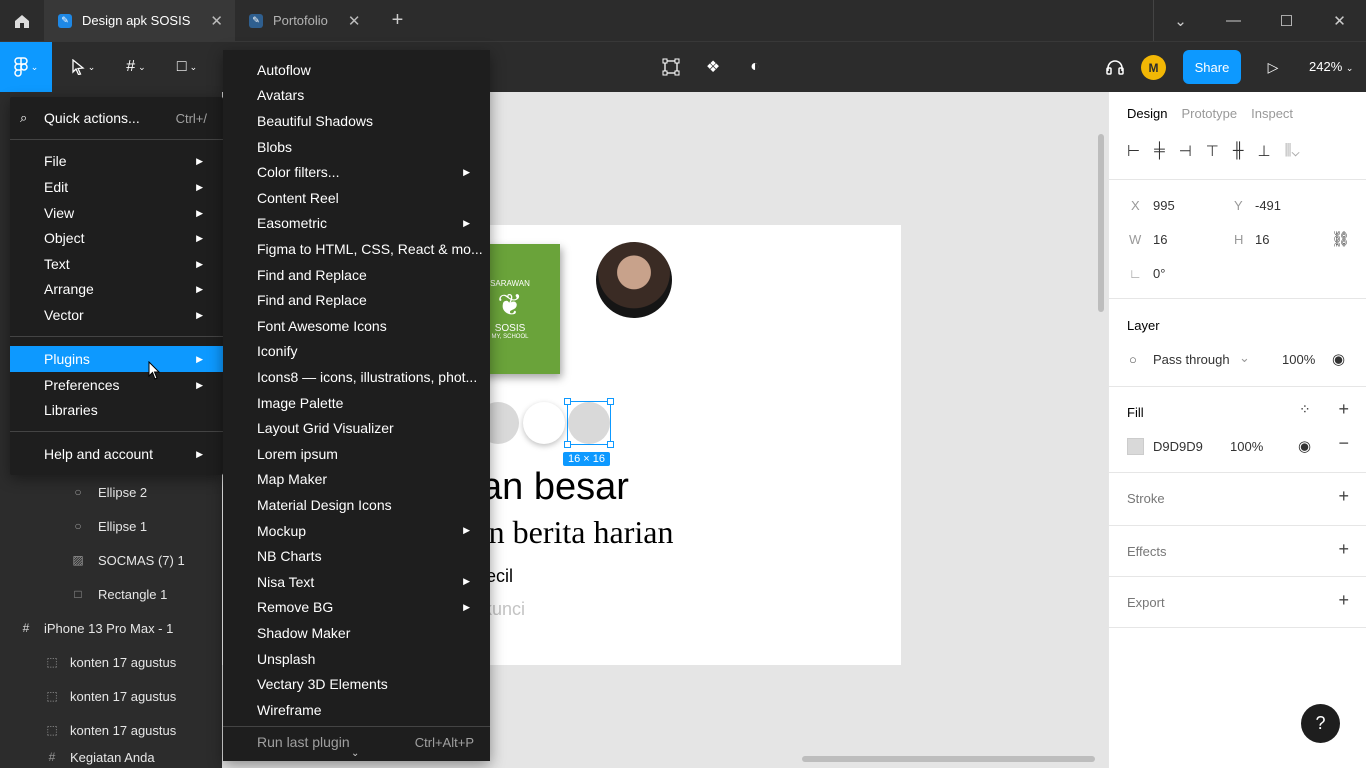 Image resolution: width=1366 pixels, height=768 pixels. What do you see at coordinates (1264, 151) in the screenshot?
I see `align-bottom-icon: ⊥` at bounding box center [1264, 151].